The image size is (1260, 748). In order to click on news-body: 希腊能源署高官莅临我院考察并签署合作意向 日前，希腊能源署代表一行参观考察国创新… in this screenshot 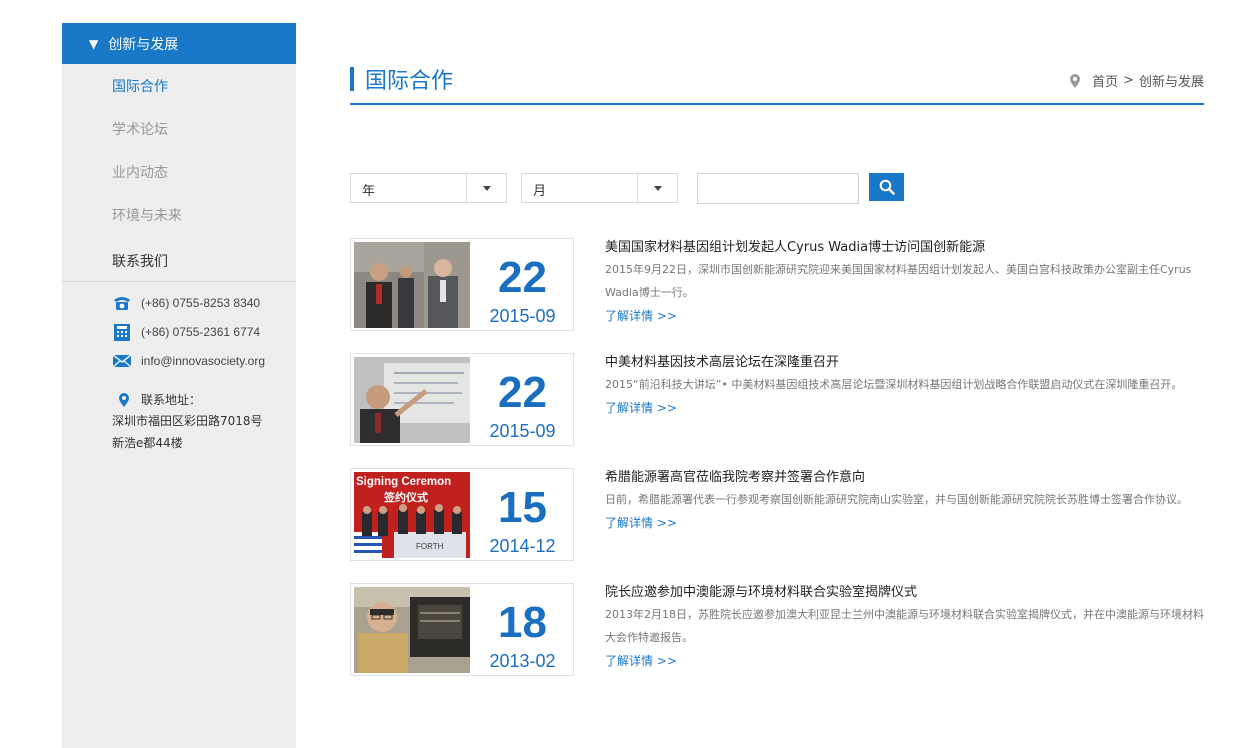, I will do `click(904, 500)`.